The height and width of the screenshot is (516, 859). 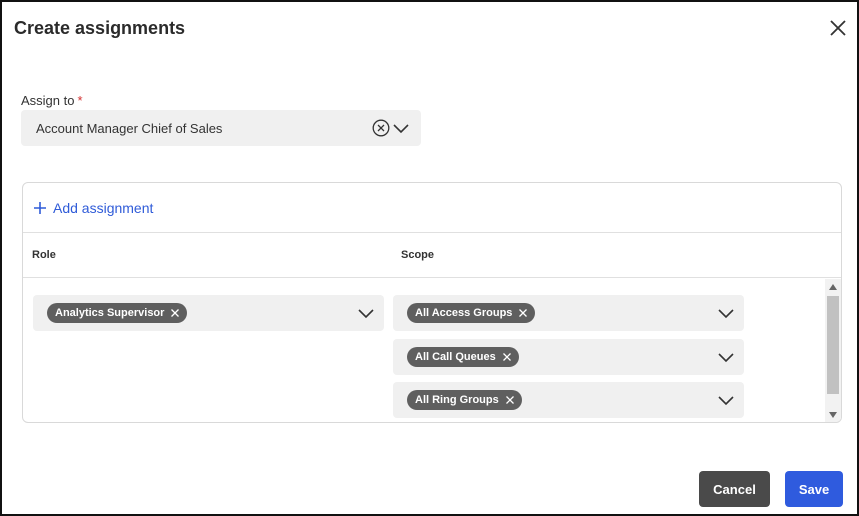 I want to click on close-icon, so click(x=838, y=28).